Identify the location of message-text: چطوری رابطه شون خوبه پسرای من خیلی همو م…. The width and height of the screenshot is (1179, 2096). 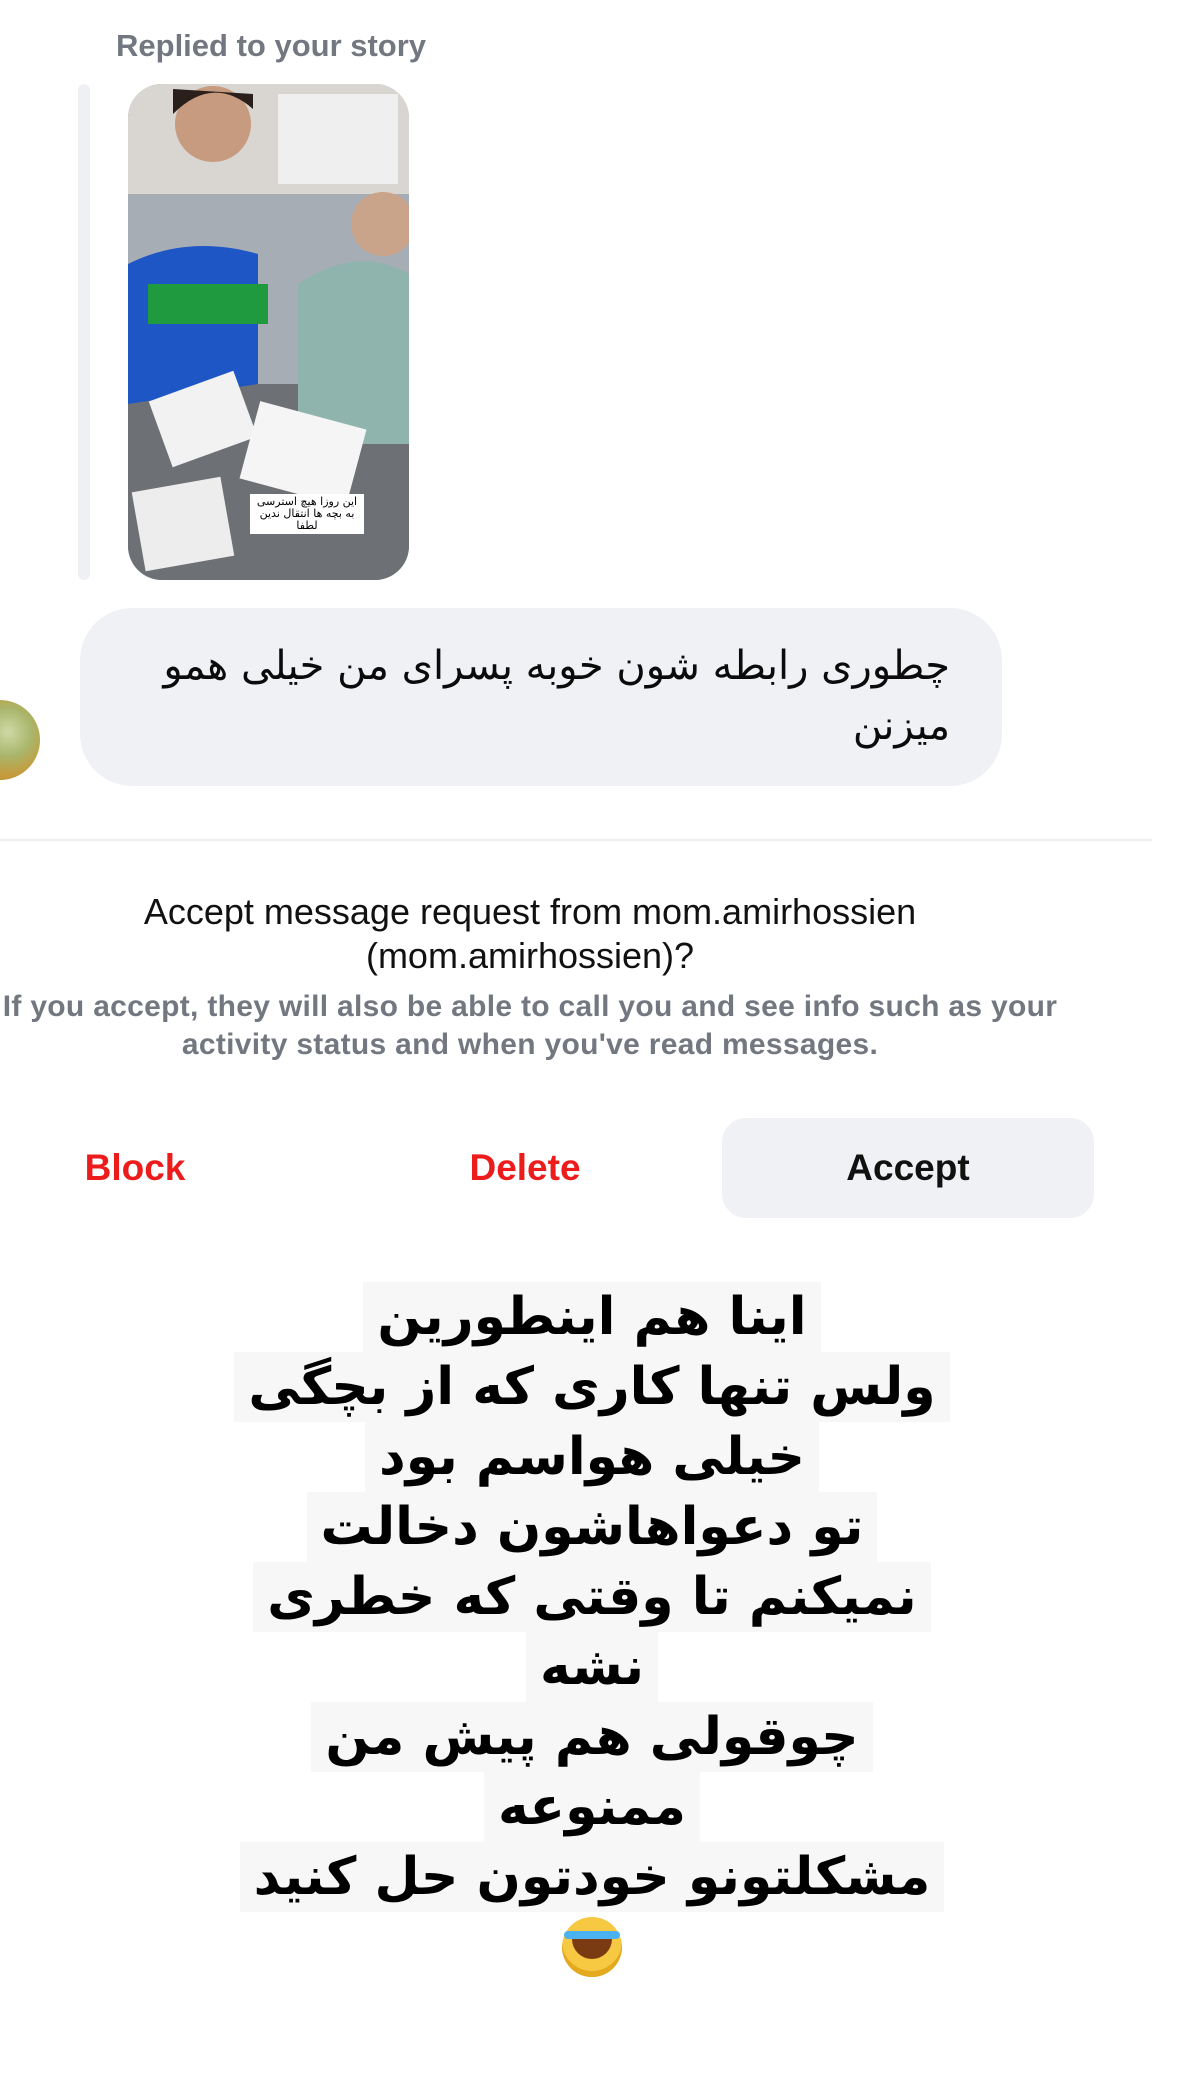
(556, 696).